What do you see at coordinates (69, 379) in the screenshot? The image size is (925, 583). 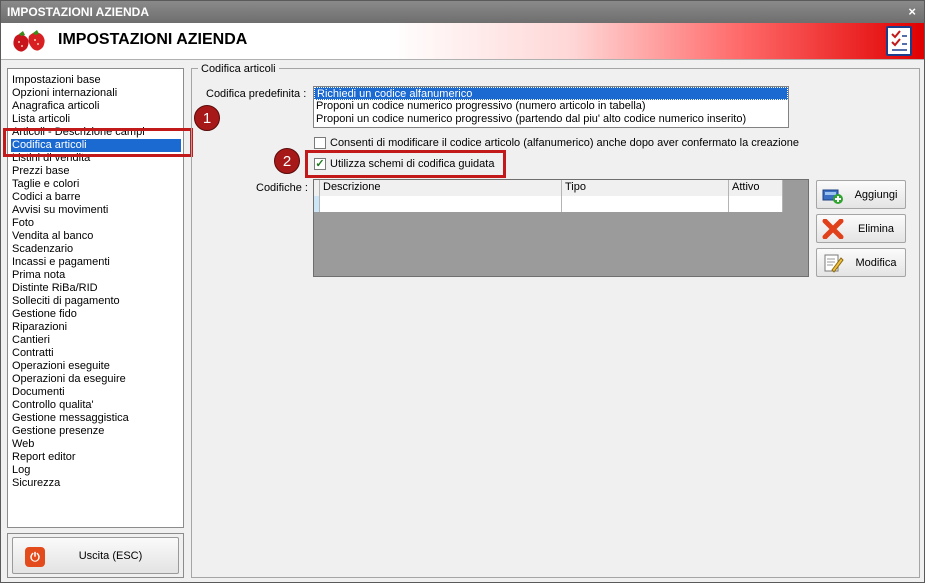 I see `sidebar-item: Operazioni da eseguire` at bounding box center [69, 379].